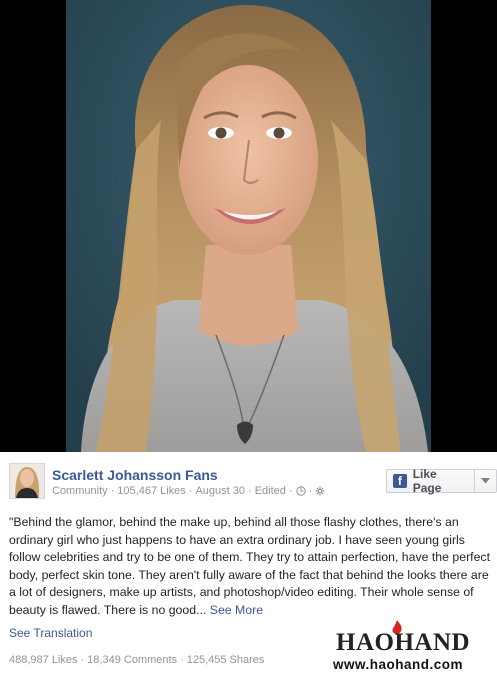 The width and height of the screenshot is (497, 675). Describe the element at coordinates (220, 491) in the screenshot. I see `post-date-link: August 30` at that location.